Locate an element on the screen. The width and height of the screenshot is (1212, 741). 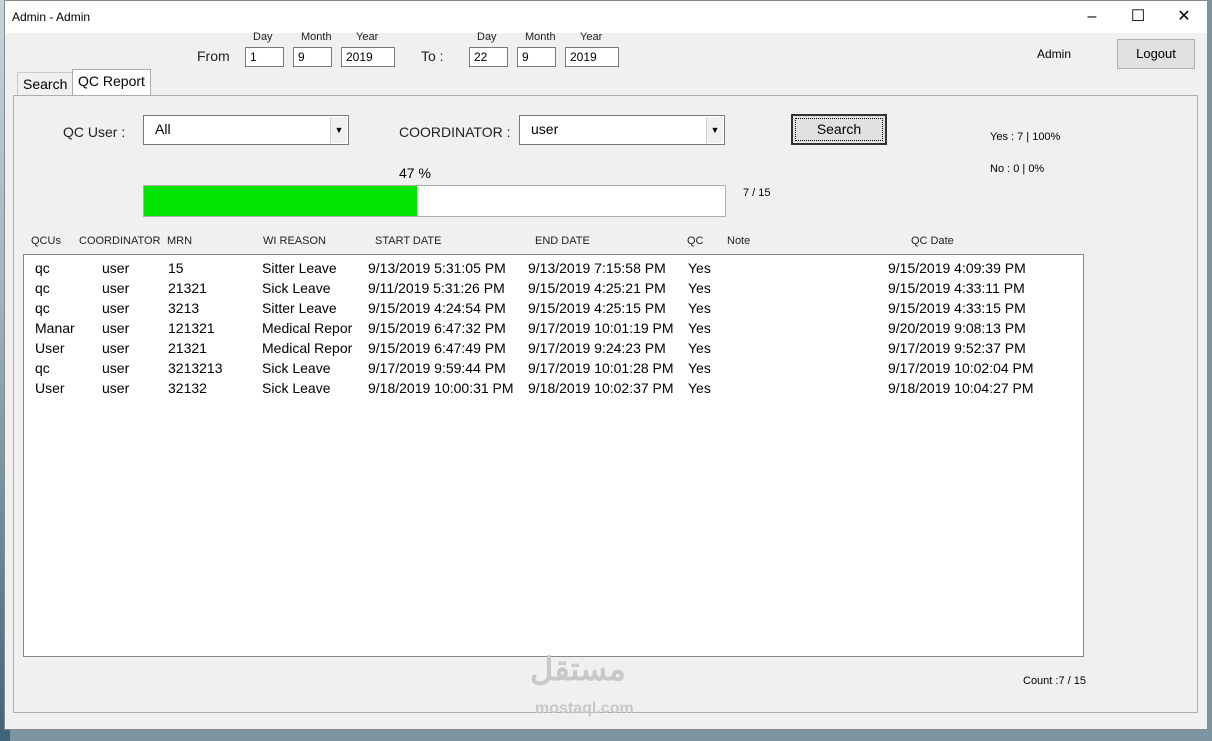
coordinator-value: user is located at coordinates (545, 129).